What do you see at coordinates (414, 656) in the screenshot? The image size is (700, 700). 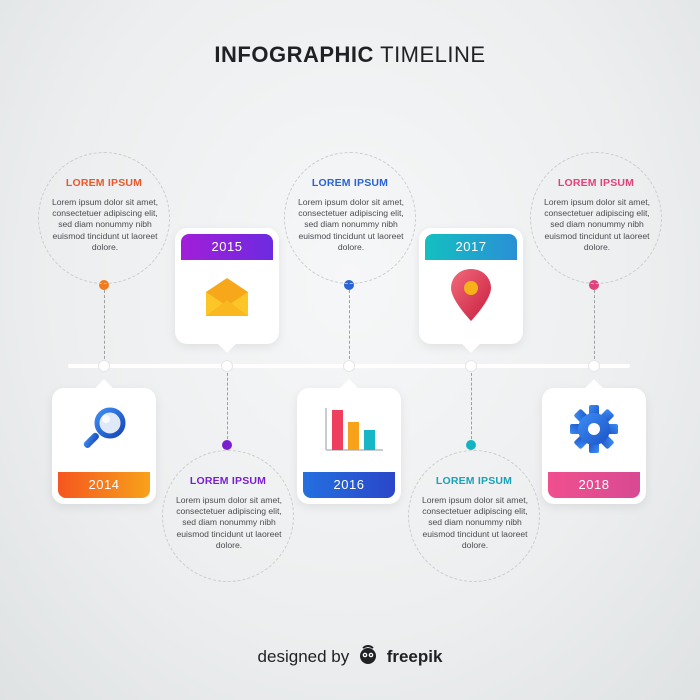 I see `footer-brand: freepik` at bounding box center [414, 656].